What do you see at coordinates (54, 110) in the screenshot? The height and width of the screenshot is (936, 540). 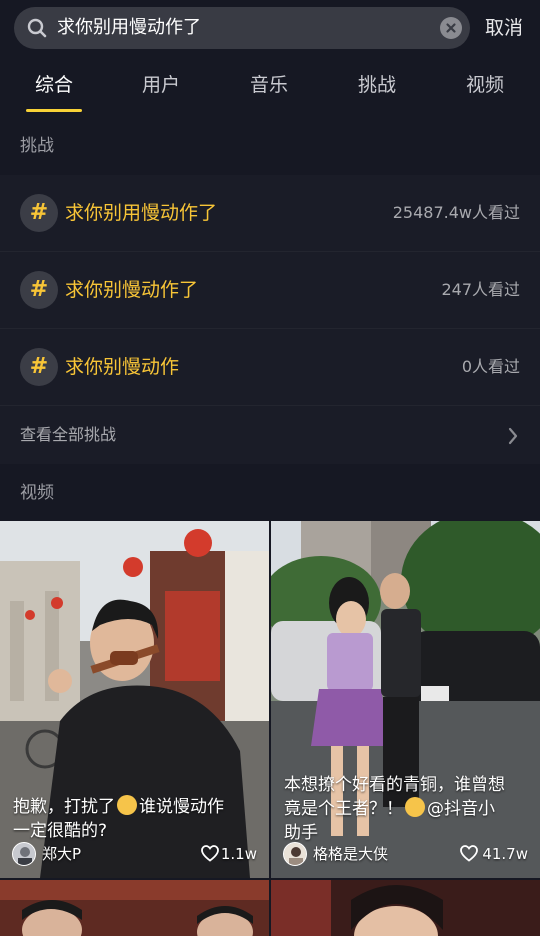 I see `active-tab-indicator` at bounding box center [54, 110].